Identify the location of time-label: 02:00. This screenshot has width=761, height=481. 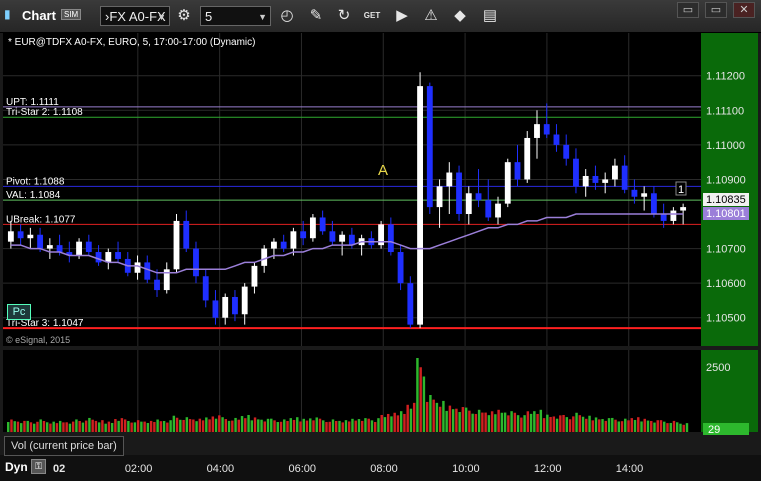
(139, 469).